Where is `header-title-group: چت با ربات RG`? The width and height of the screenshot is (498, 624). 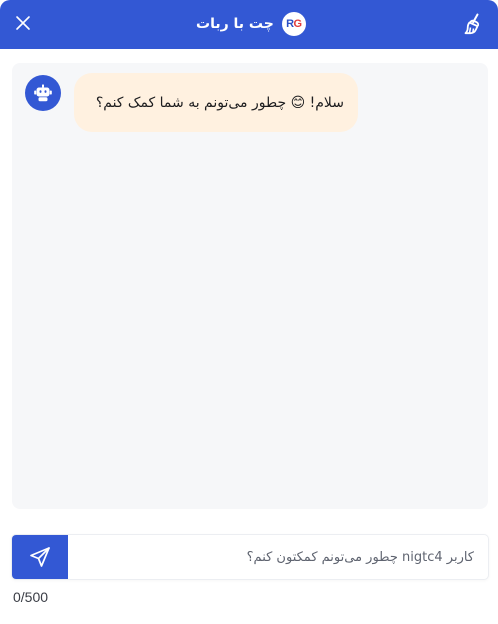 header-title-group: چت با ربات RG is located at coordinates (251, 24).